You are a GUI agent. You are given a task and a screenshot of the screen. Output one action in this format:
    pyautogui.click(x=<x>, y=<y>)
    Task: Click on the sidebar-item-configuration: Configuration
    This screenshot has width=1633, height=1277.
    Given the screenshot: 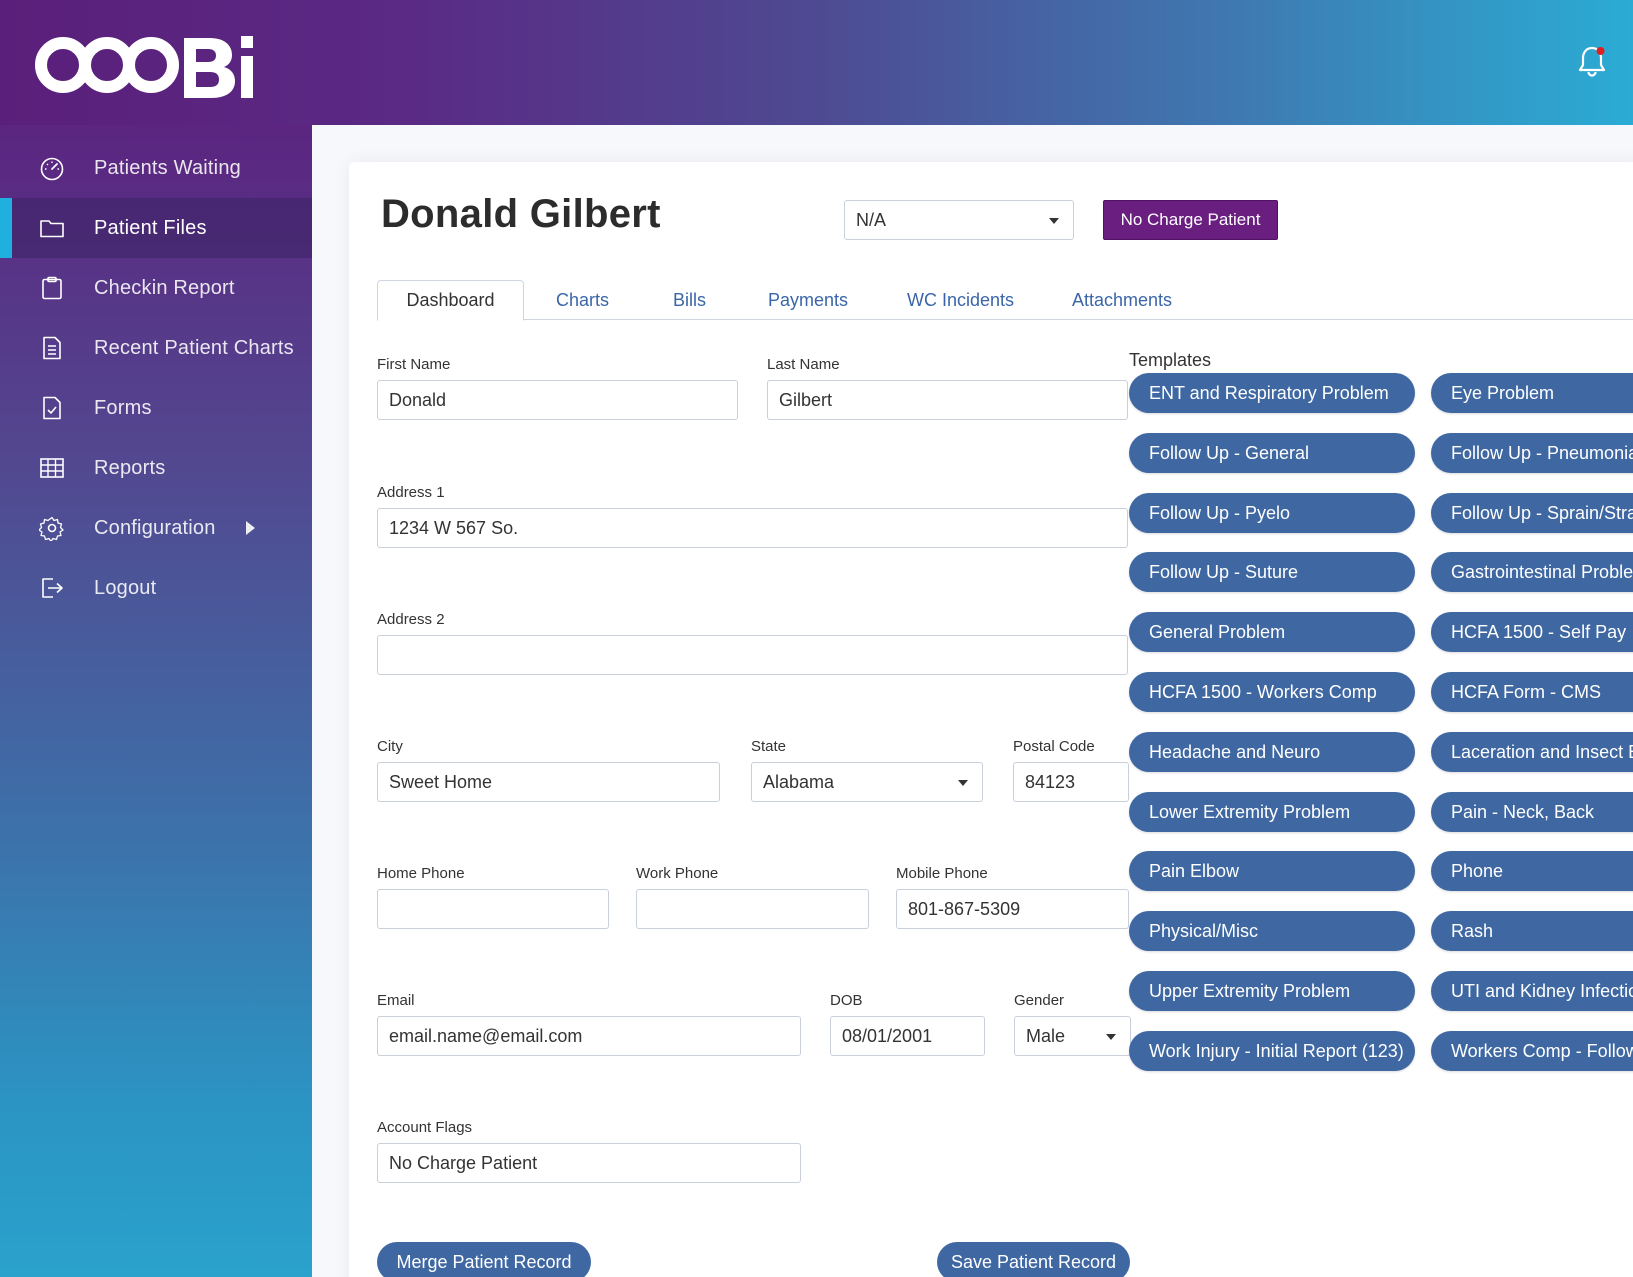 What is the action you would take?
    pyautogui.click(x=156, y=528)
    